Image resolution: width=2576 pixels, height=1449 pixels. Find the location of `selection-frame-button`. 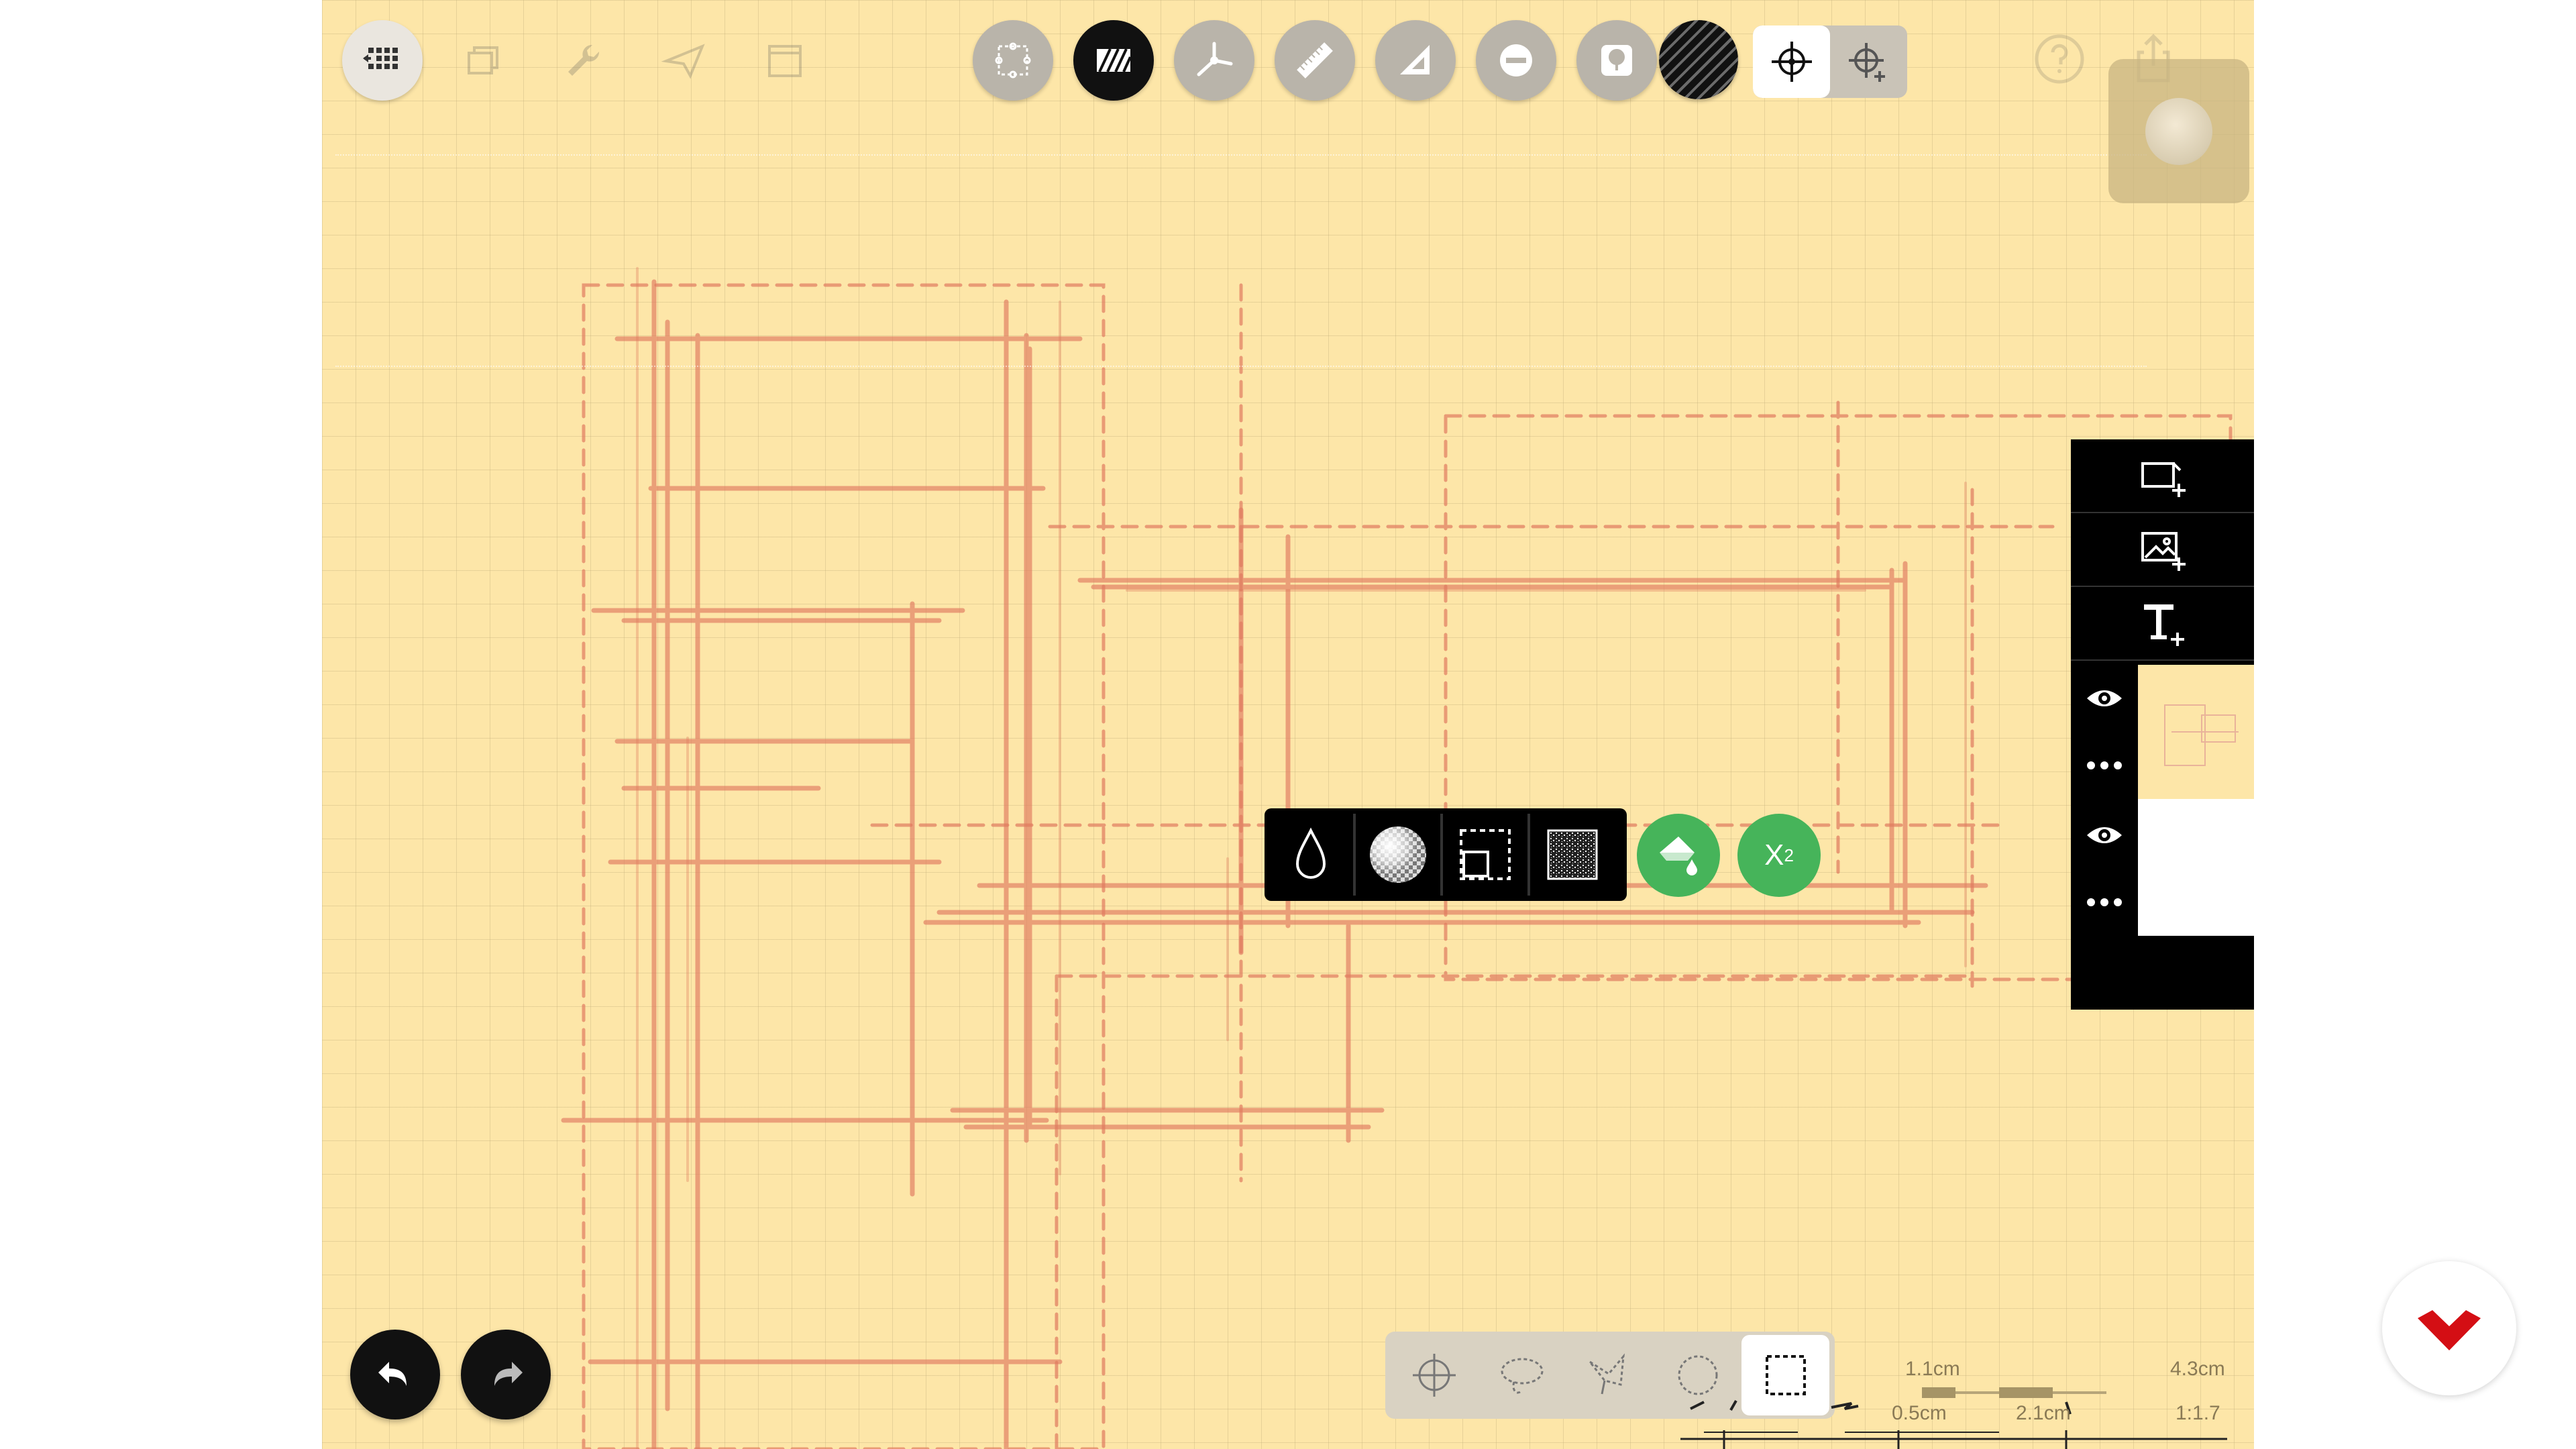

selection-frame-button is located at coordinates (1486, 855).